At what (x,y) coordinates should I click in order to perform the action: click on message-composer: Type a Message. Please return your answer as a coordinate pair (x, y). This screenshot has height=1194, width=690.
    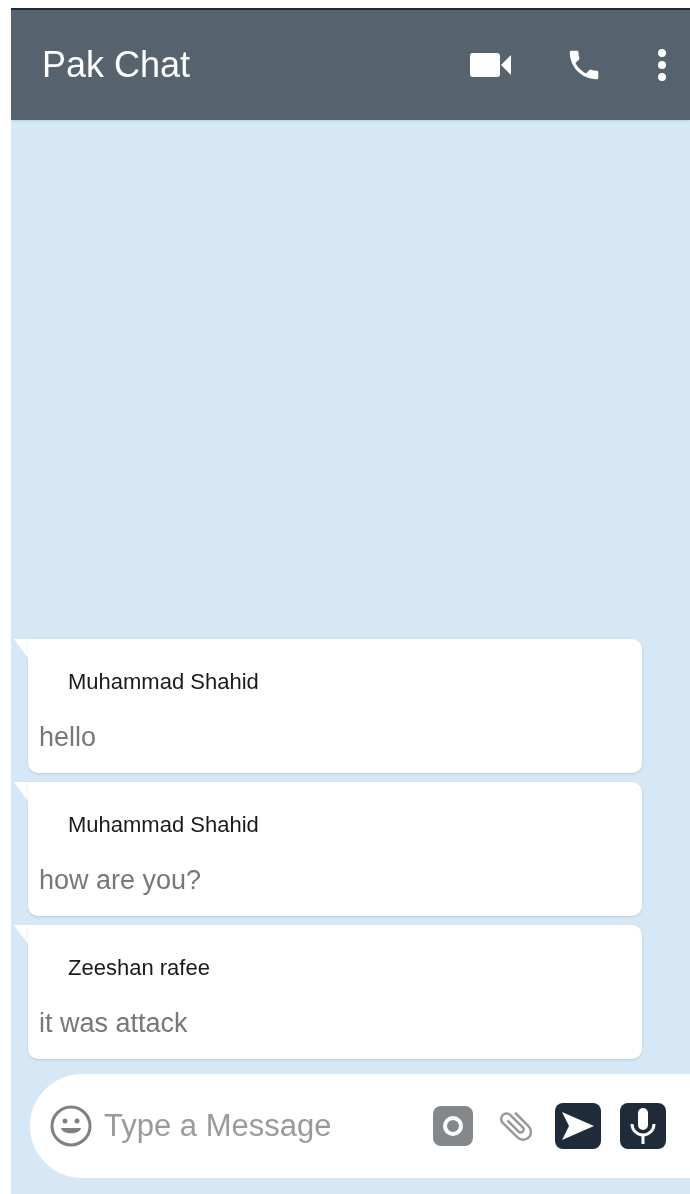
    Looking at the image, I should click on (360, 1126).